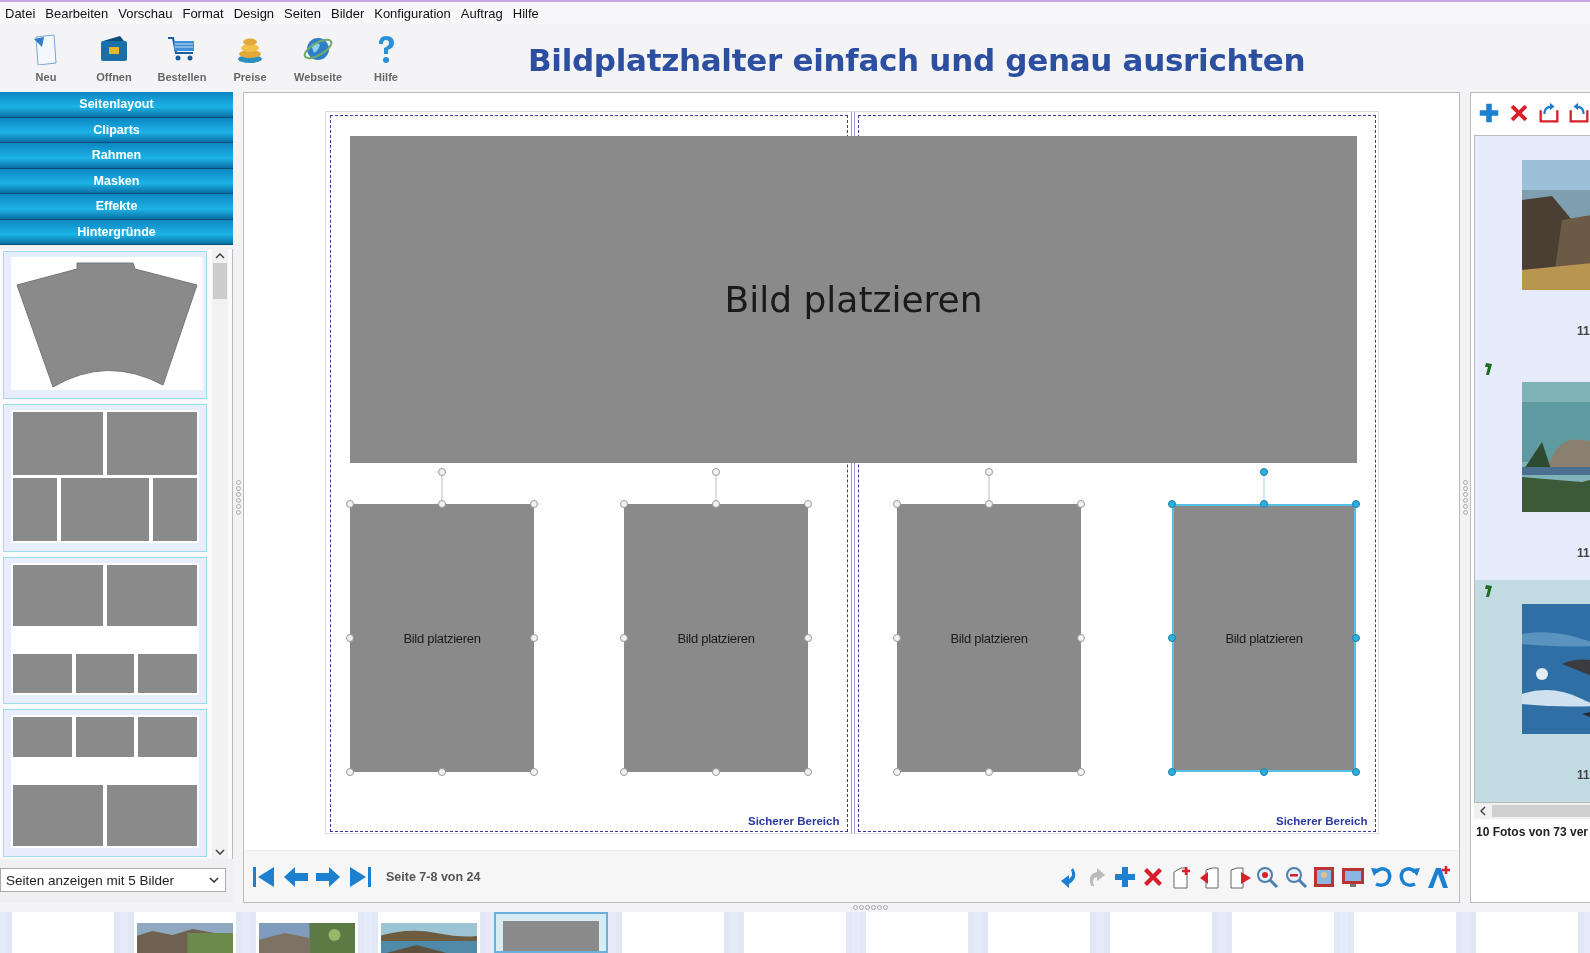 Image resolution: width=1590 pixels, height=953 pixels. I want to click on scroll-left-icon, so click(1483, 811).